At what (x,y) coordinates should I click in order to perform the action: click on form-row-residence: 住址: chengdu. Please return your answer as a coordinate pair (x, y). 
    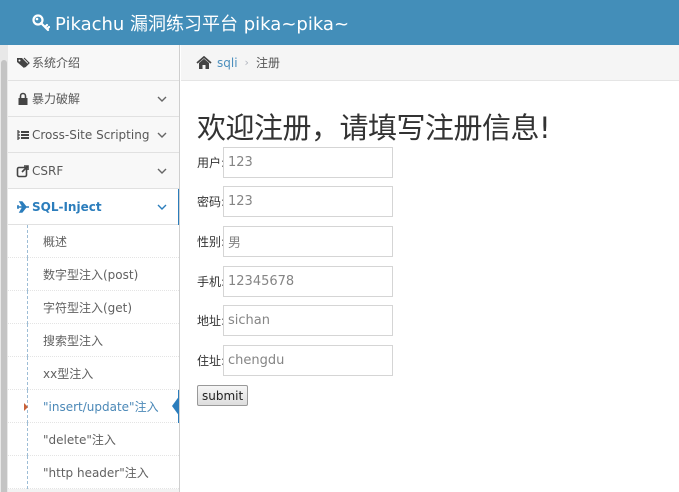
    Looking at the image, I should click on (295, 360).